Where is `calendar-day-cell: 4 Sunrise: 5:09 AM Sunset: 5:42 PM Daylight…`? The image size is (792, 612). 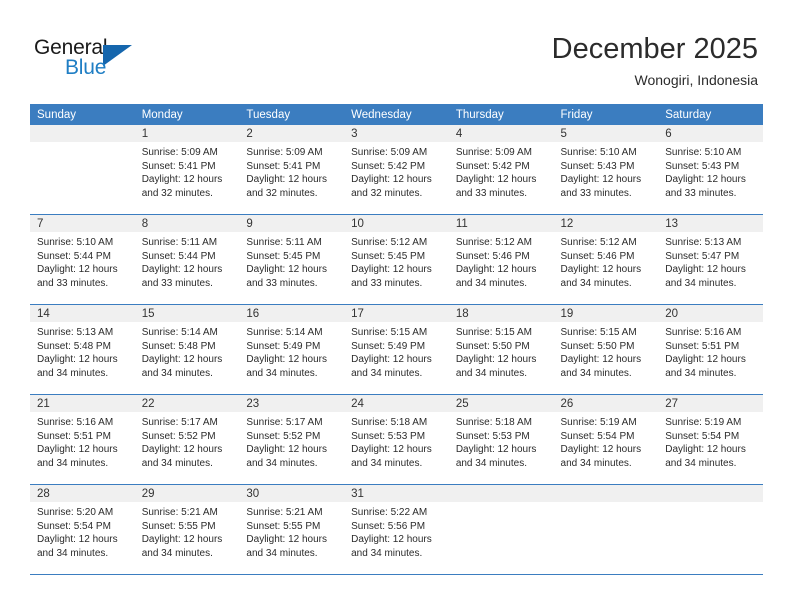 calendar-day-cell: 4 Sunrise: 5:09 AM Sunset: 5:42 PM Daylight… is located at coordinates (501, 170).